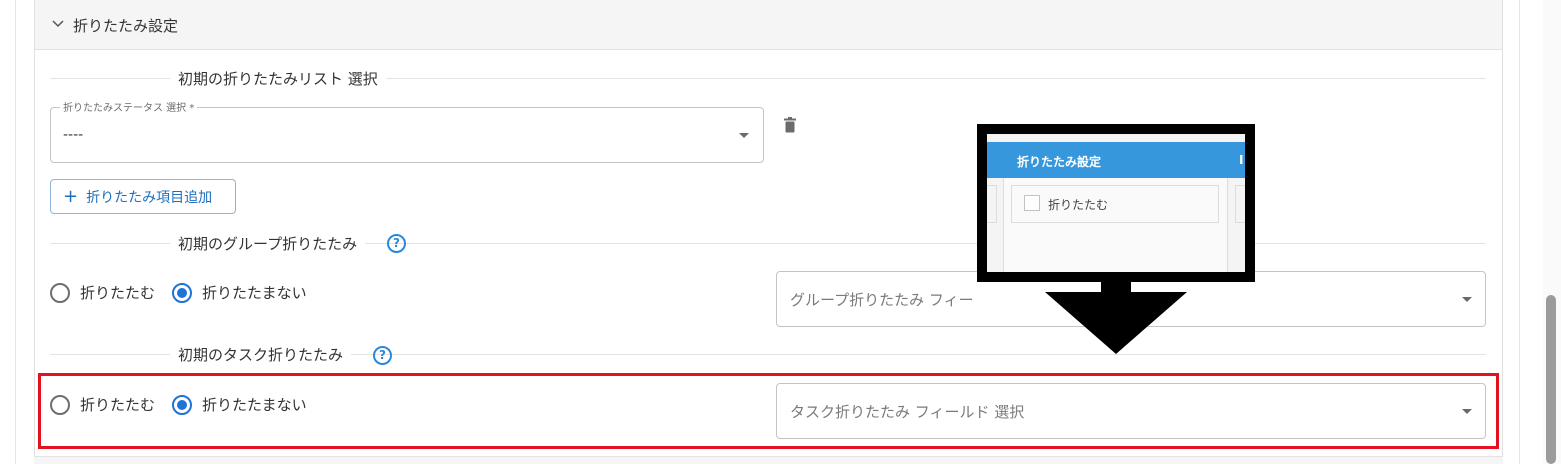 The width and height of the screenshot is (1561, 464). What do you see at coordinates (1059, 162) in the screenshot?
I see `preview-header-title: 折りたたみ設定` at bounding box center [1059, 162].